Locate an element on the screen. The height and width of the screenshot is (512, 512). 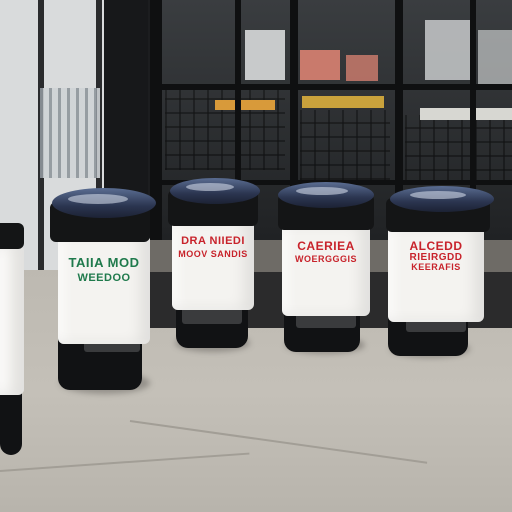
bin-label: TAIIA MOD WEEDOO is located at coordinates (104, 270).